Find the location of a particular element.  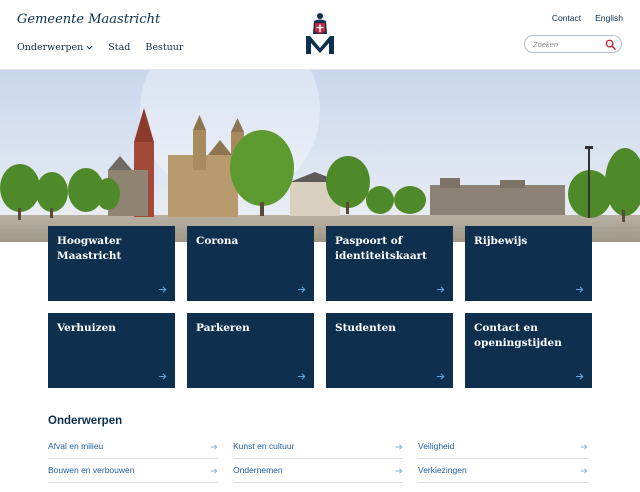

tile-contact-openingstijden: Contact en openingstijden is located at coordinates (528, 350).